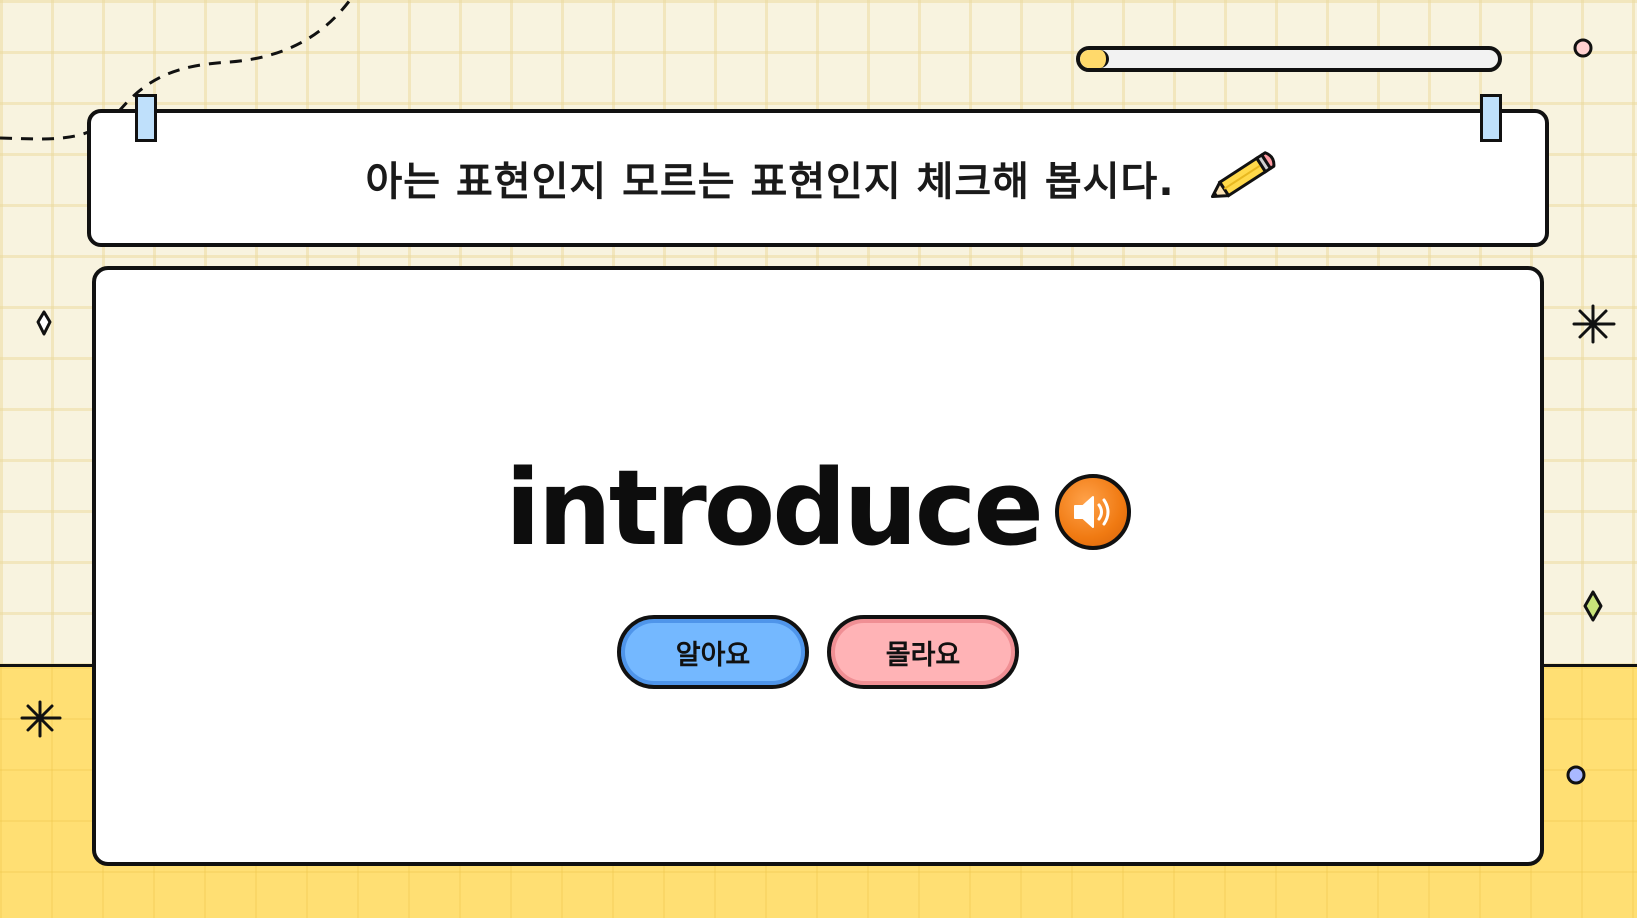  I want to click on progress-bar, so click(1289, 59).